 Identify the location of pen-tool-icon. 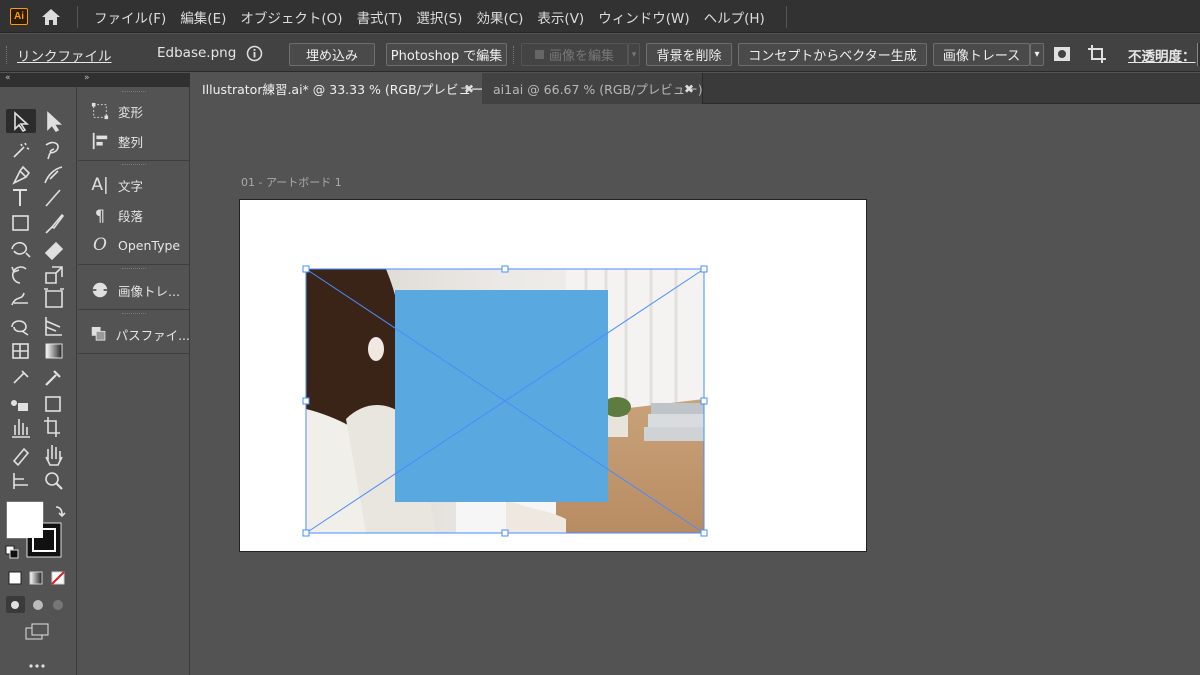
(21, 175).